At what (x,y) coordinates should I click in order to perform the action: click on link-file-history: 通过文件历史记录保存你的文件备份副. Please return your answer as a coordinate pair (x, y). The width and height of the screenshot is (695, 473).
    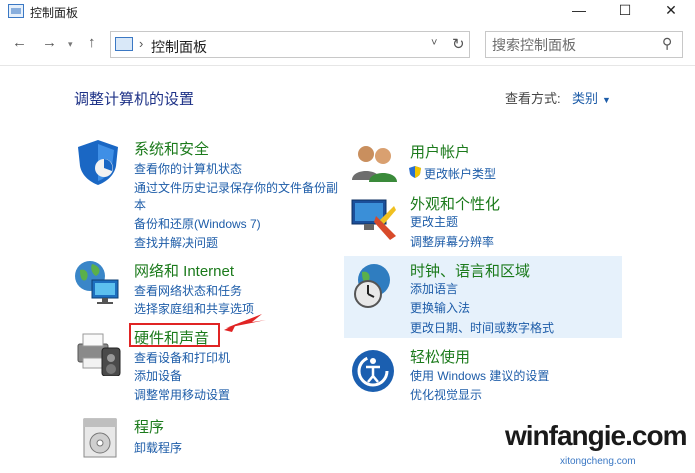
    Looking at the image, I should click on (236, 187).